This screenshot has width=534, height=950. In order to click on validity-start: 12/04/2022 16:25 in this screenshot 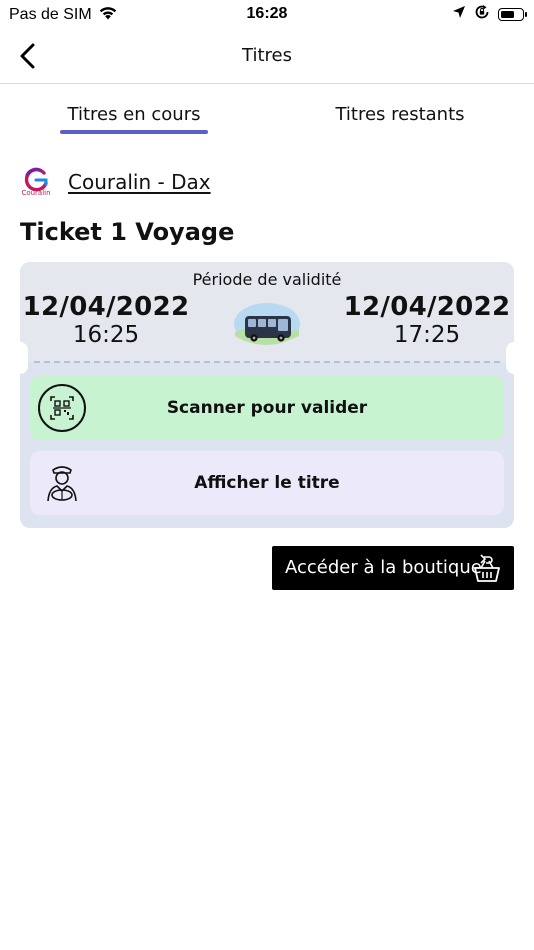, I will do `click(106, 320)`.